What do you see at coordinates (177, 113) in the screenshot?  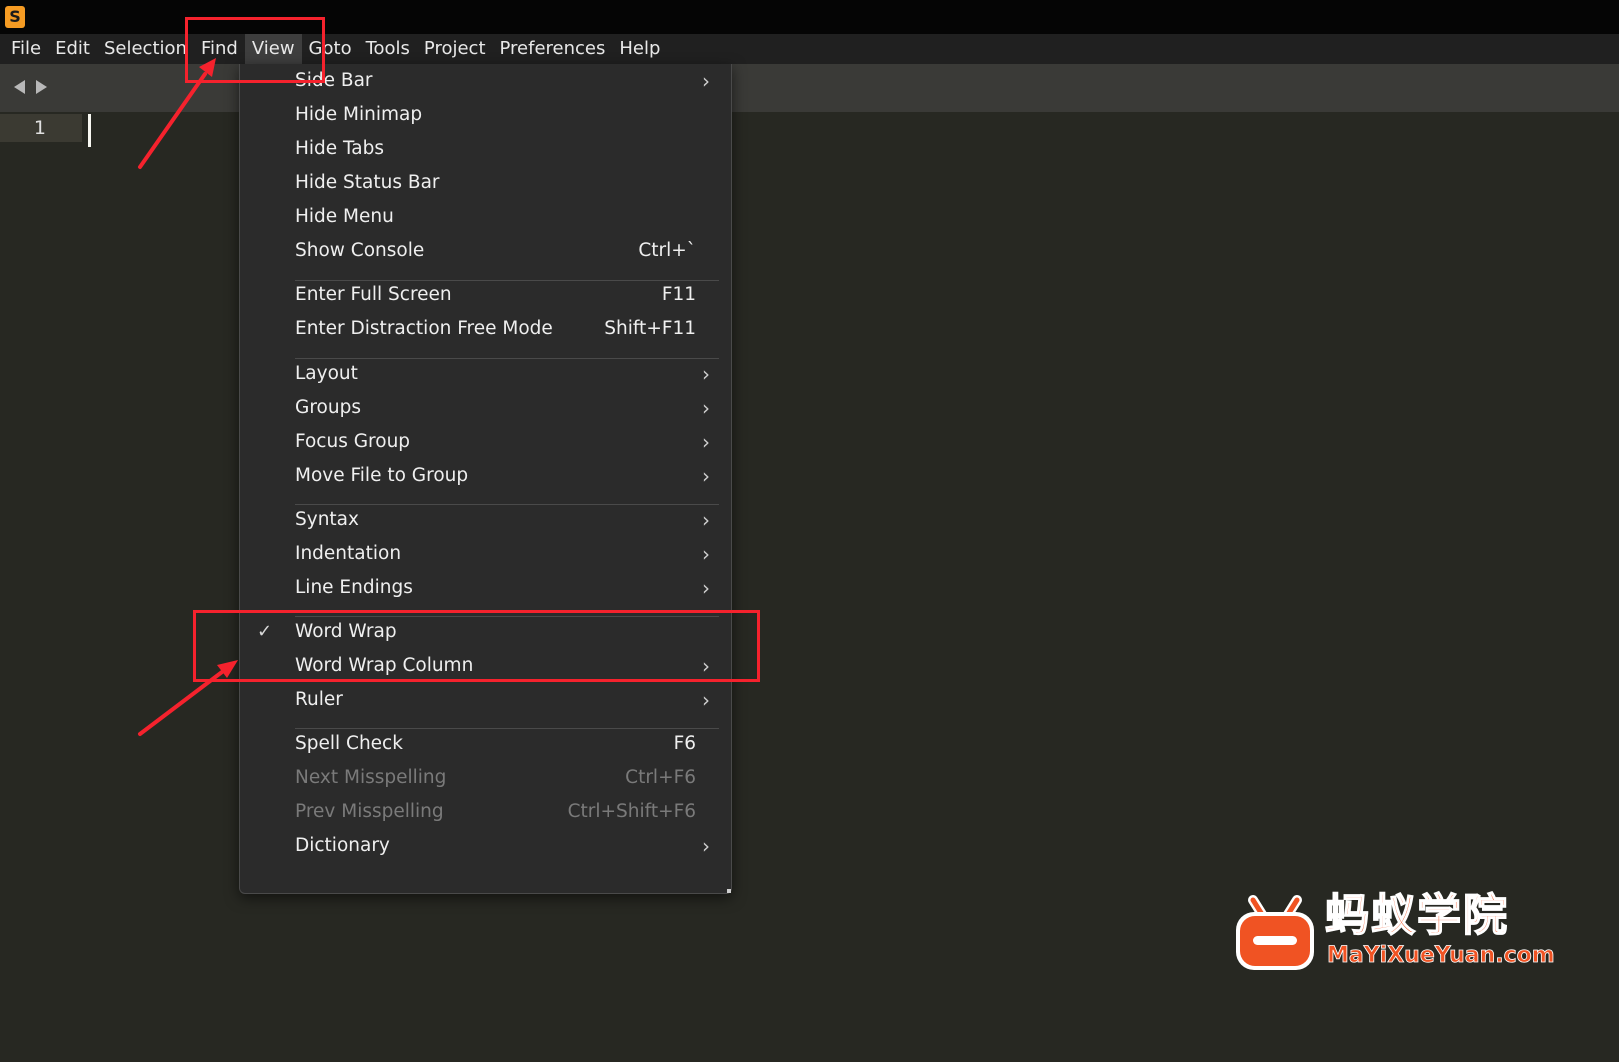 I see `red-arrow-icon-top` at bounding box center [177, 113].